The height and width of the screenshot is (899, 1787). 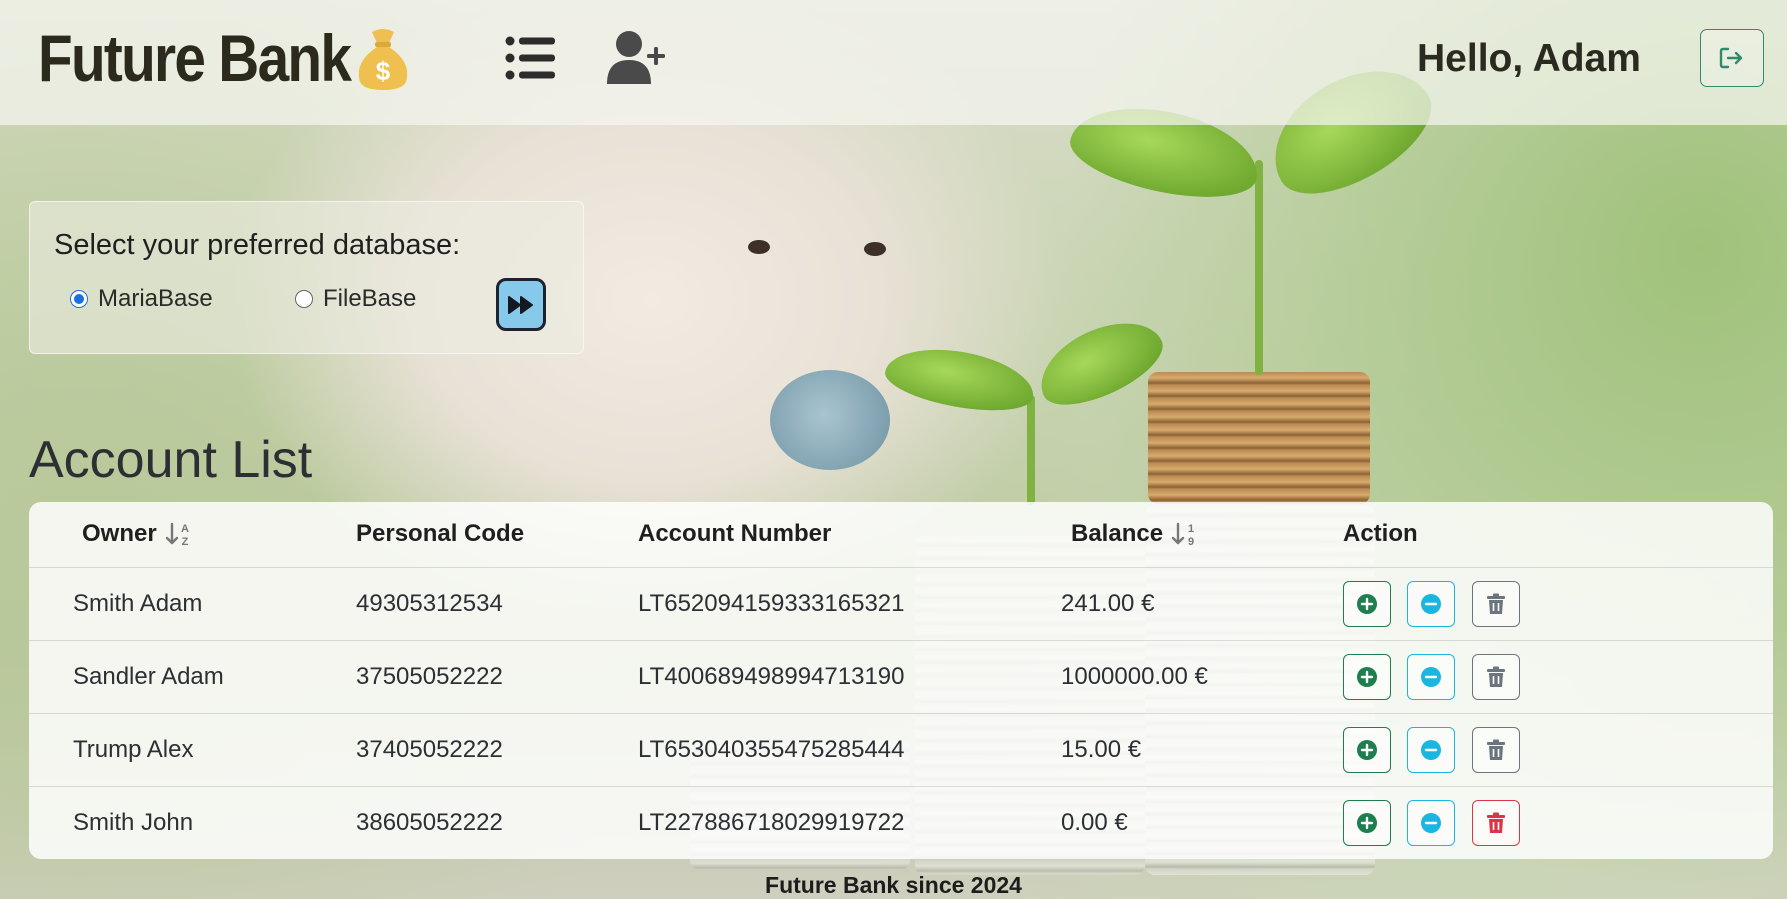 I want to click on balance-cell: 0.00 €, so click(x=1094, y=822).